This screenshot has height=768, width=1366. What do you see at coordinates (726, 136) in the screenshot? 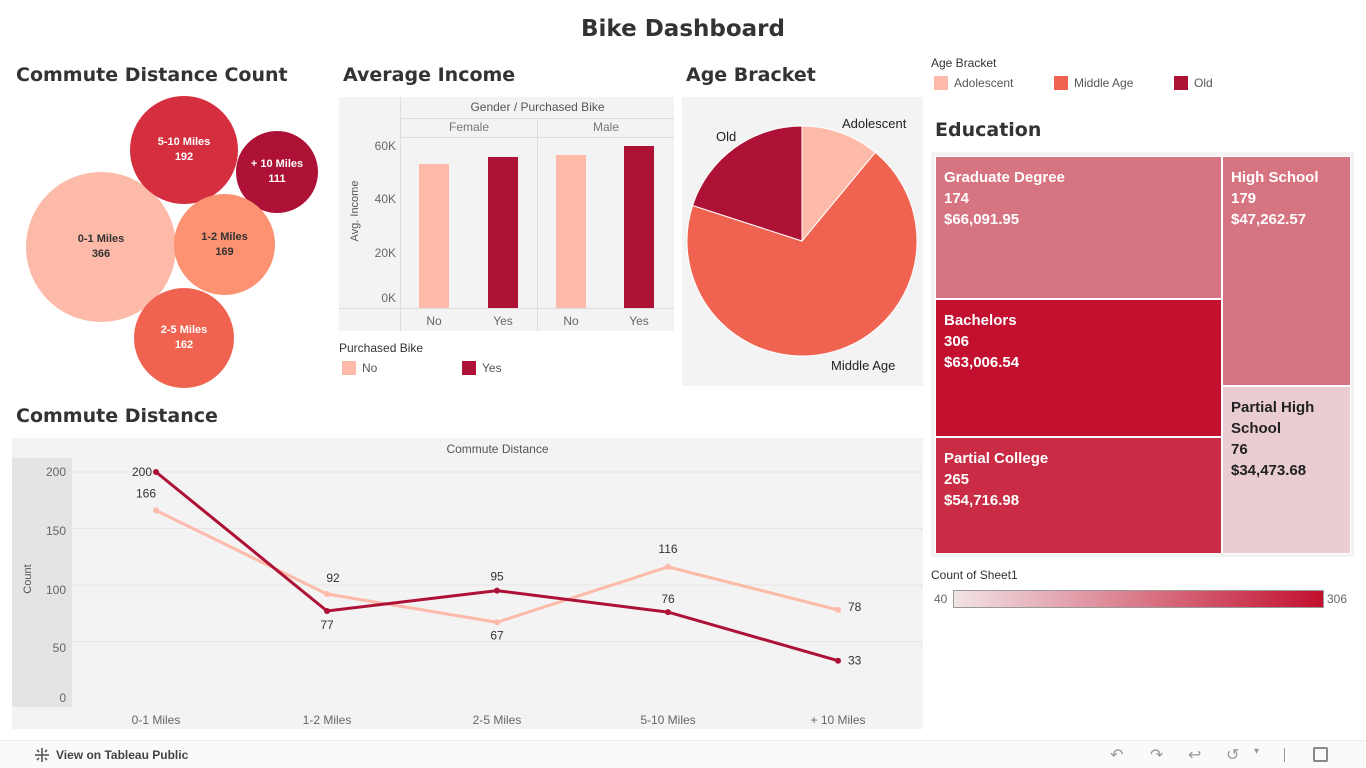
I see `pie-label-old: Old` at bounding box center [726, 136].